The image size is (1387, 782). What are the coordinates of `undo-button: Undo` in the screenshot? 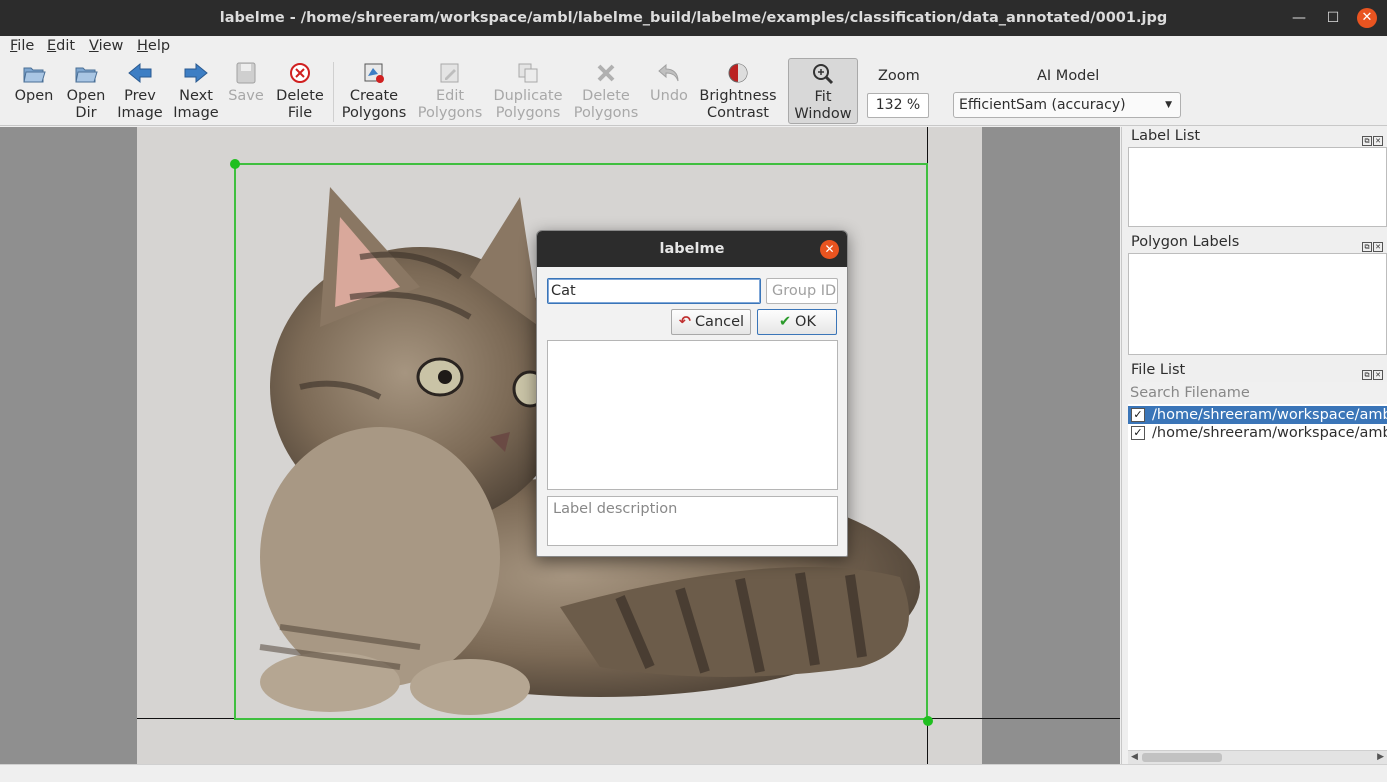 It's located at (669, 91).